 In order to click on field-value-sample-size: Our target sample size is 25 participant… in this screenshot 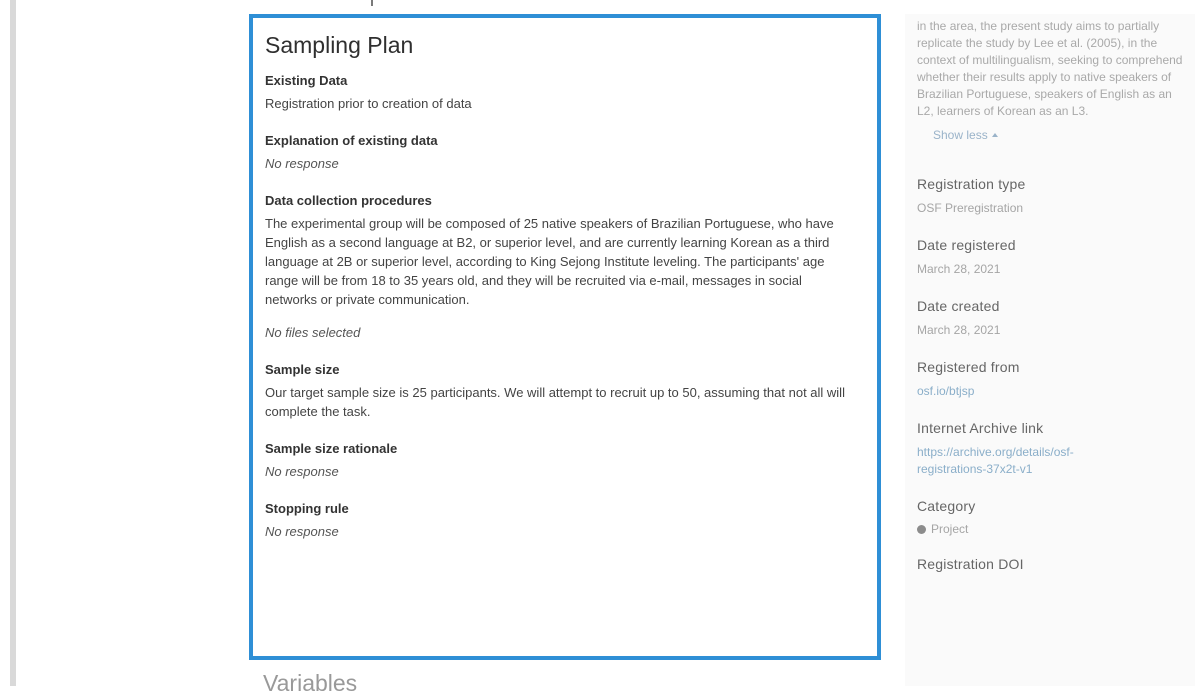, I will do `click(555, 402)`.